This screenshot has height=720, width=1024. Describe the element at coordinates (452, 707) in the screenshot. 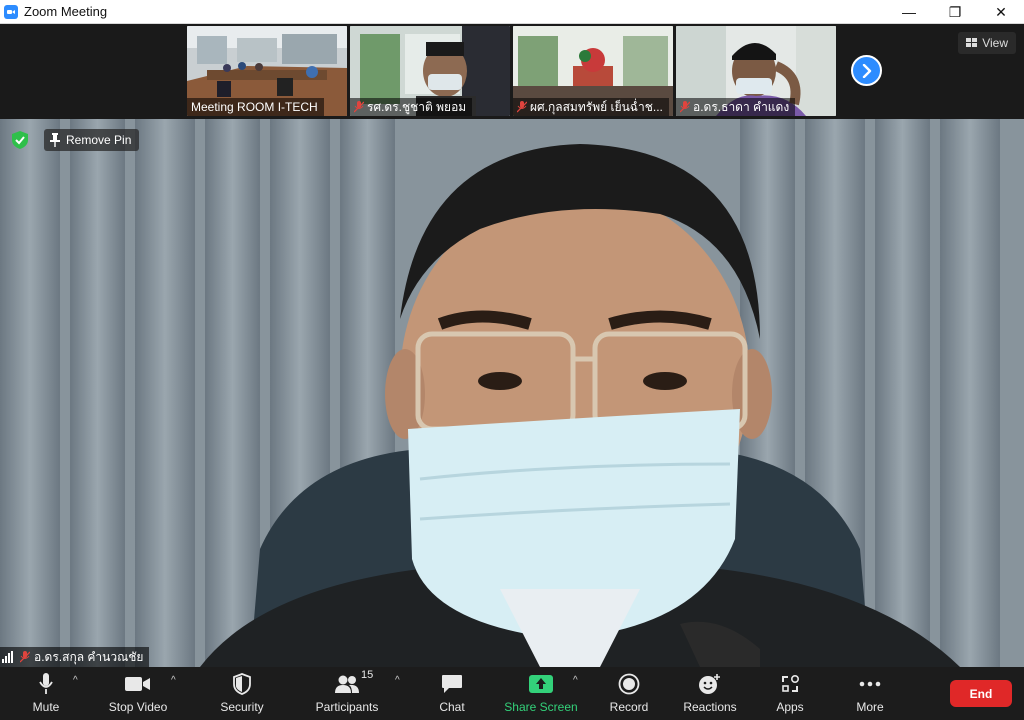

I see `chat-label: Chat` at that location.